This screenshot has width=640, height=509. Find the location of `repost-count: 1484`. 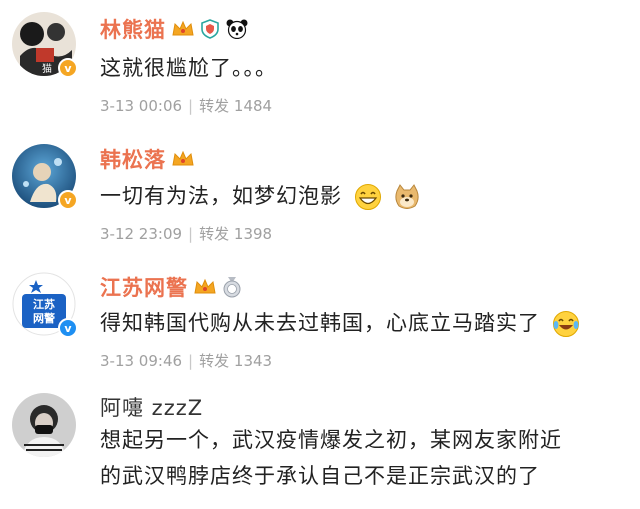

repost-count: 1484 is located at coordinates (253, 106).